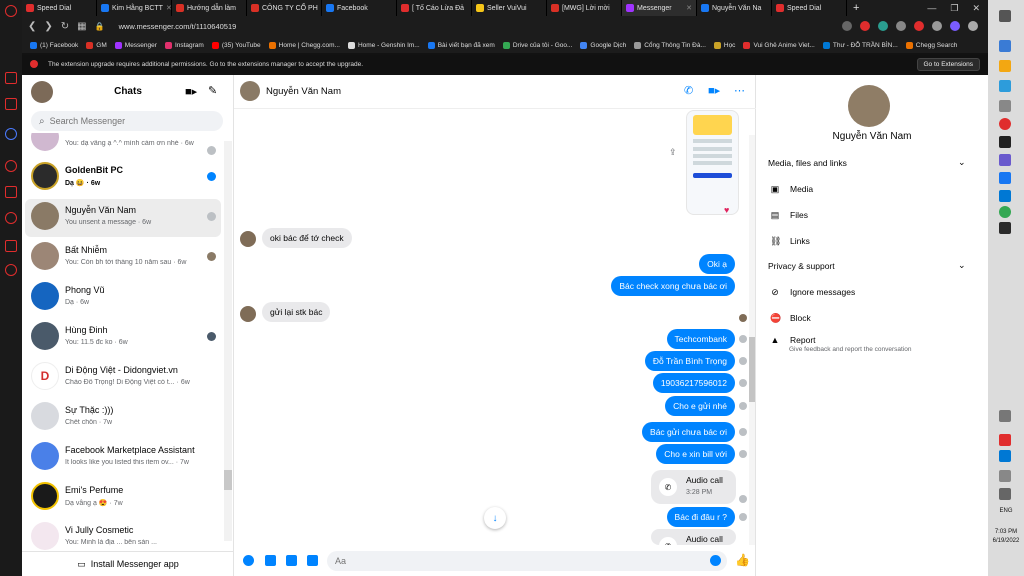 This screenshot has width=1024, height=576. I want to click on box-icon, so click(11, 246).